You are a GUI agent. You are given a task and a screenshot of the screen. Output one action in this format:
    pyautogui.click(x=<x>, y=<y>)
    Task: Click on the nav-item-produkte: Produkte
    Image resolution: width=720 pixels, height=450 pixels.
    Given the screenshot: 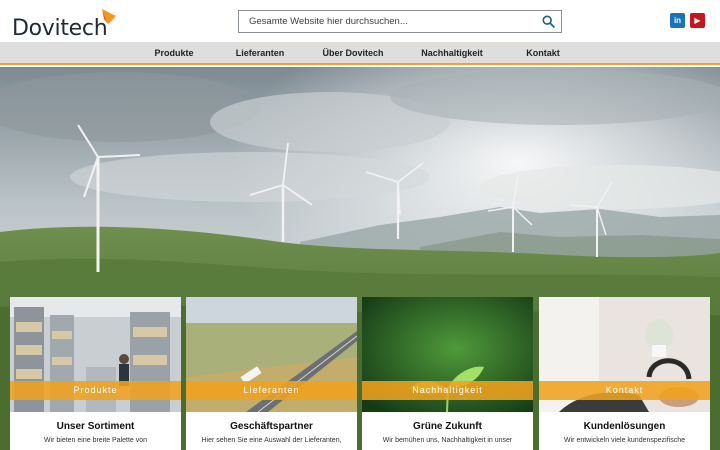 What is the action you would take?
    pyautogui.click(x=174, y=53)
    